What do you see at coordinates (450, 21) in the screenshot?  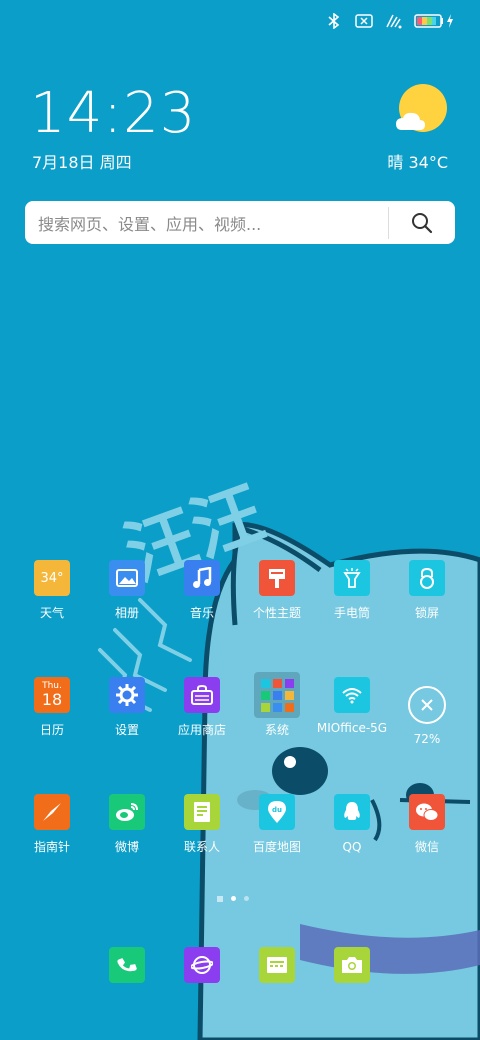 I see `charging-icon` at bounding box center [450, 21].